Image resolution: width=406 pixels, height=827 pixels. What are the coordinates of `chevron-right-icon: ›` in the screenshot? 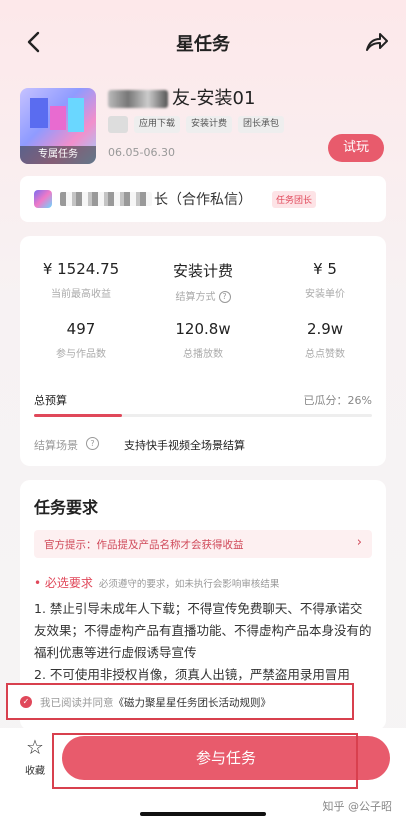 It's located at (359, 542).